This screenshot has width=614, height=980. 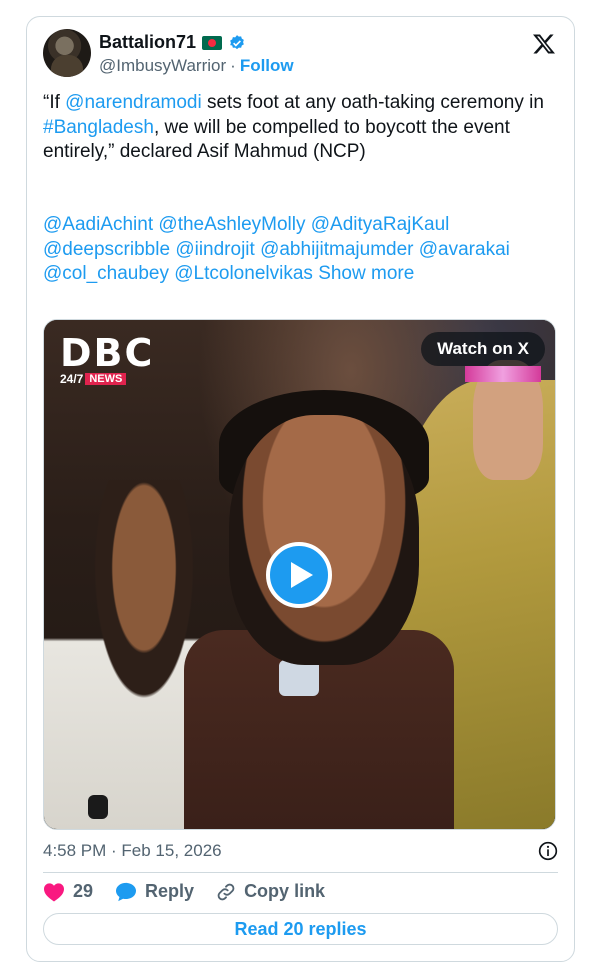 I want to click on mention-link: @deepscribble, so click(x=106, y=249).